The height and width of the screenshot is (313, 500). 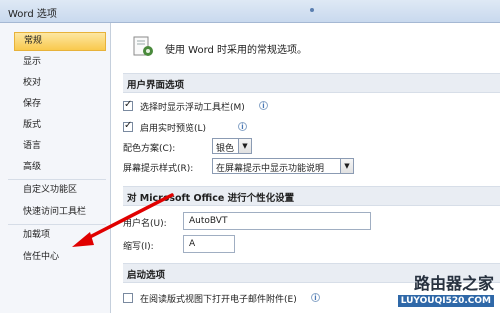 I want to click on watermark: 路由器之家 LUYOUQI520.COM, so click(x=445, y=288).